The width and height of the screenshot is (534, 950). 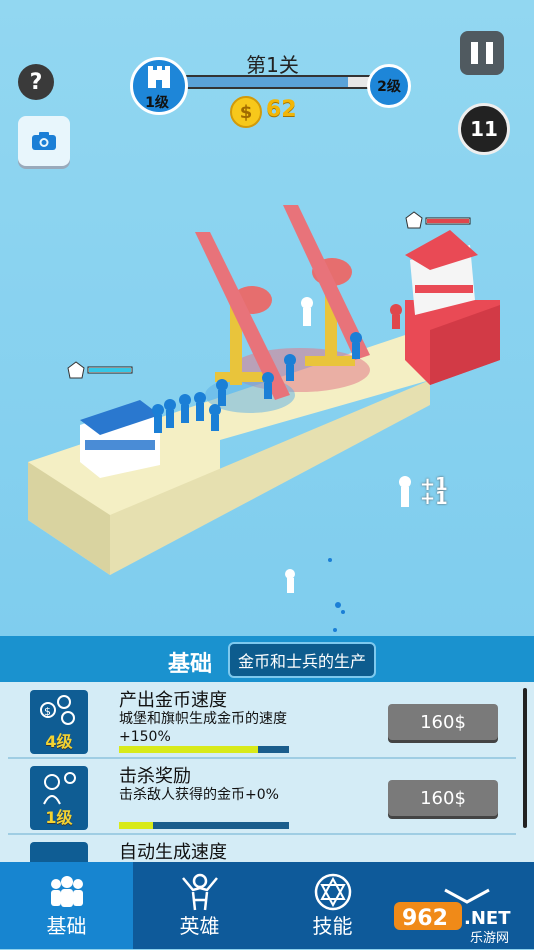 What do you see at coordinates (59, 817) in the screenshot?
I see `upgrade-level: 1级` at bounding box center [59, 817].